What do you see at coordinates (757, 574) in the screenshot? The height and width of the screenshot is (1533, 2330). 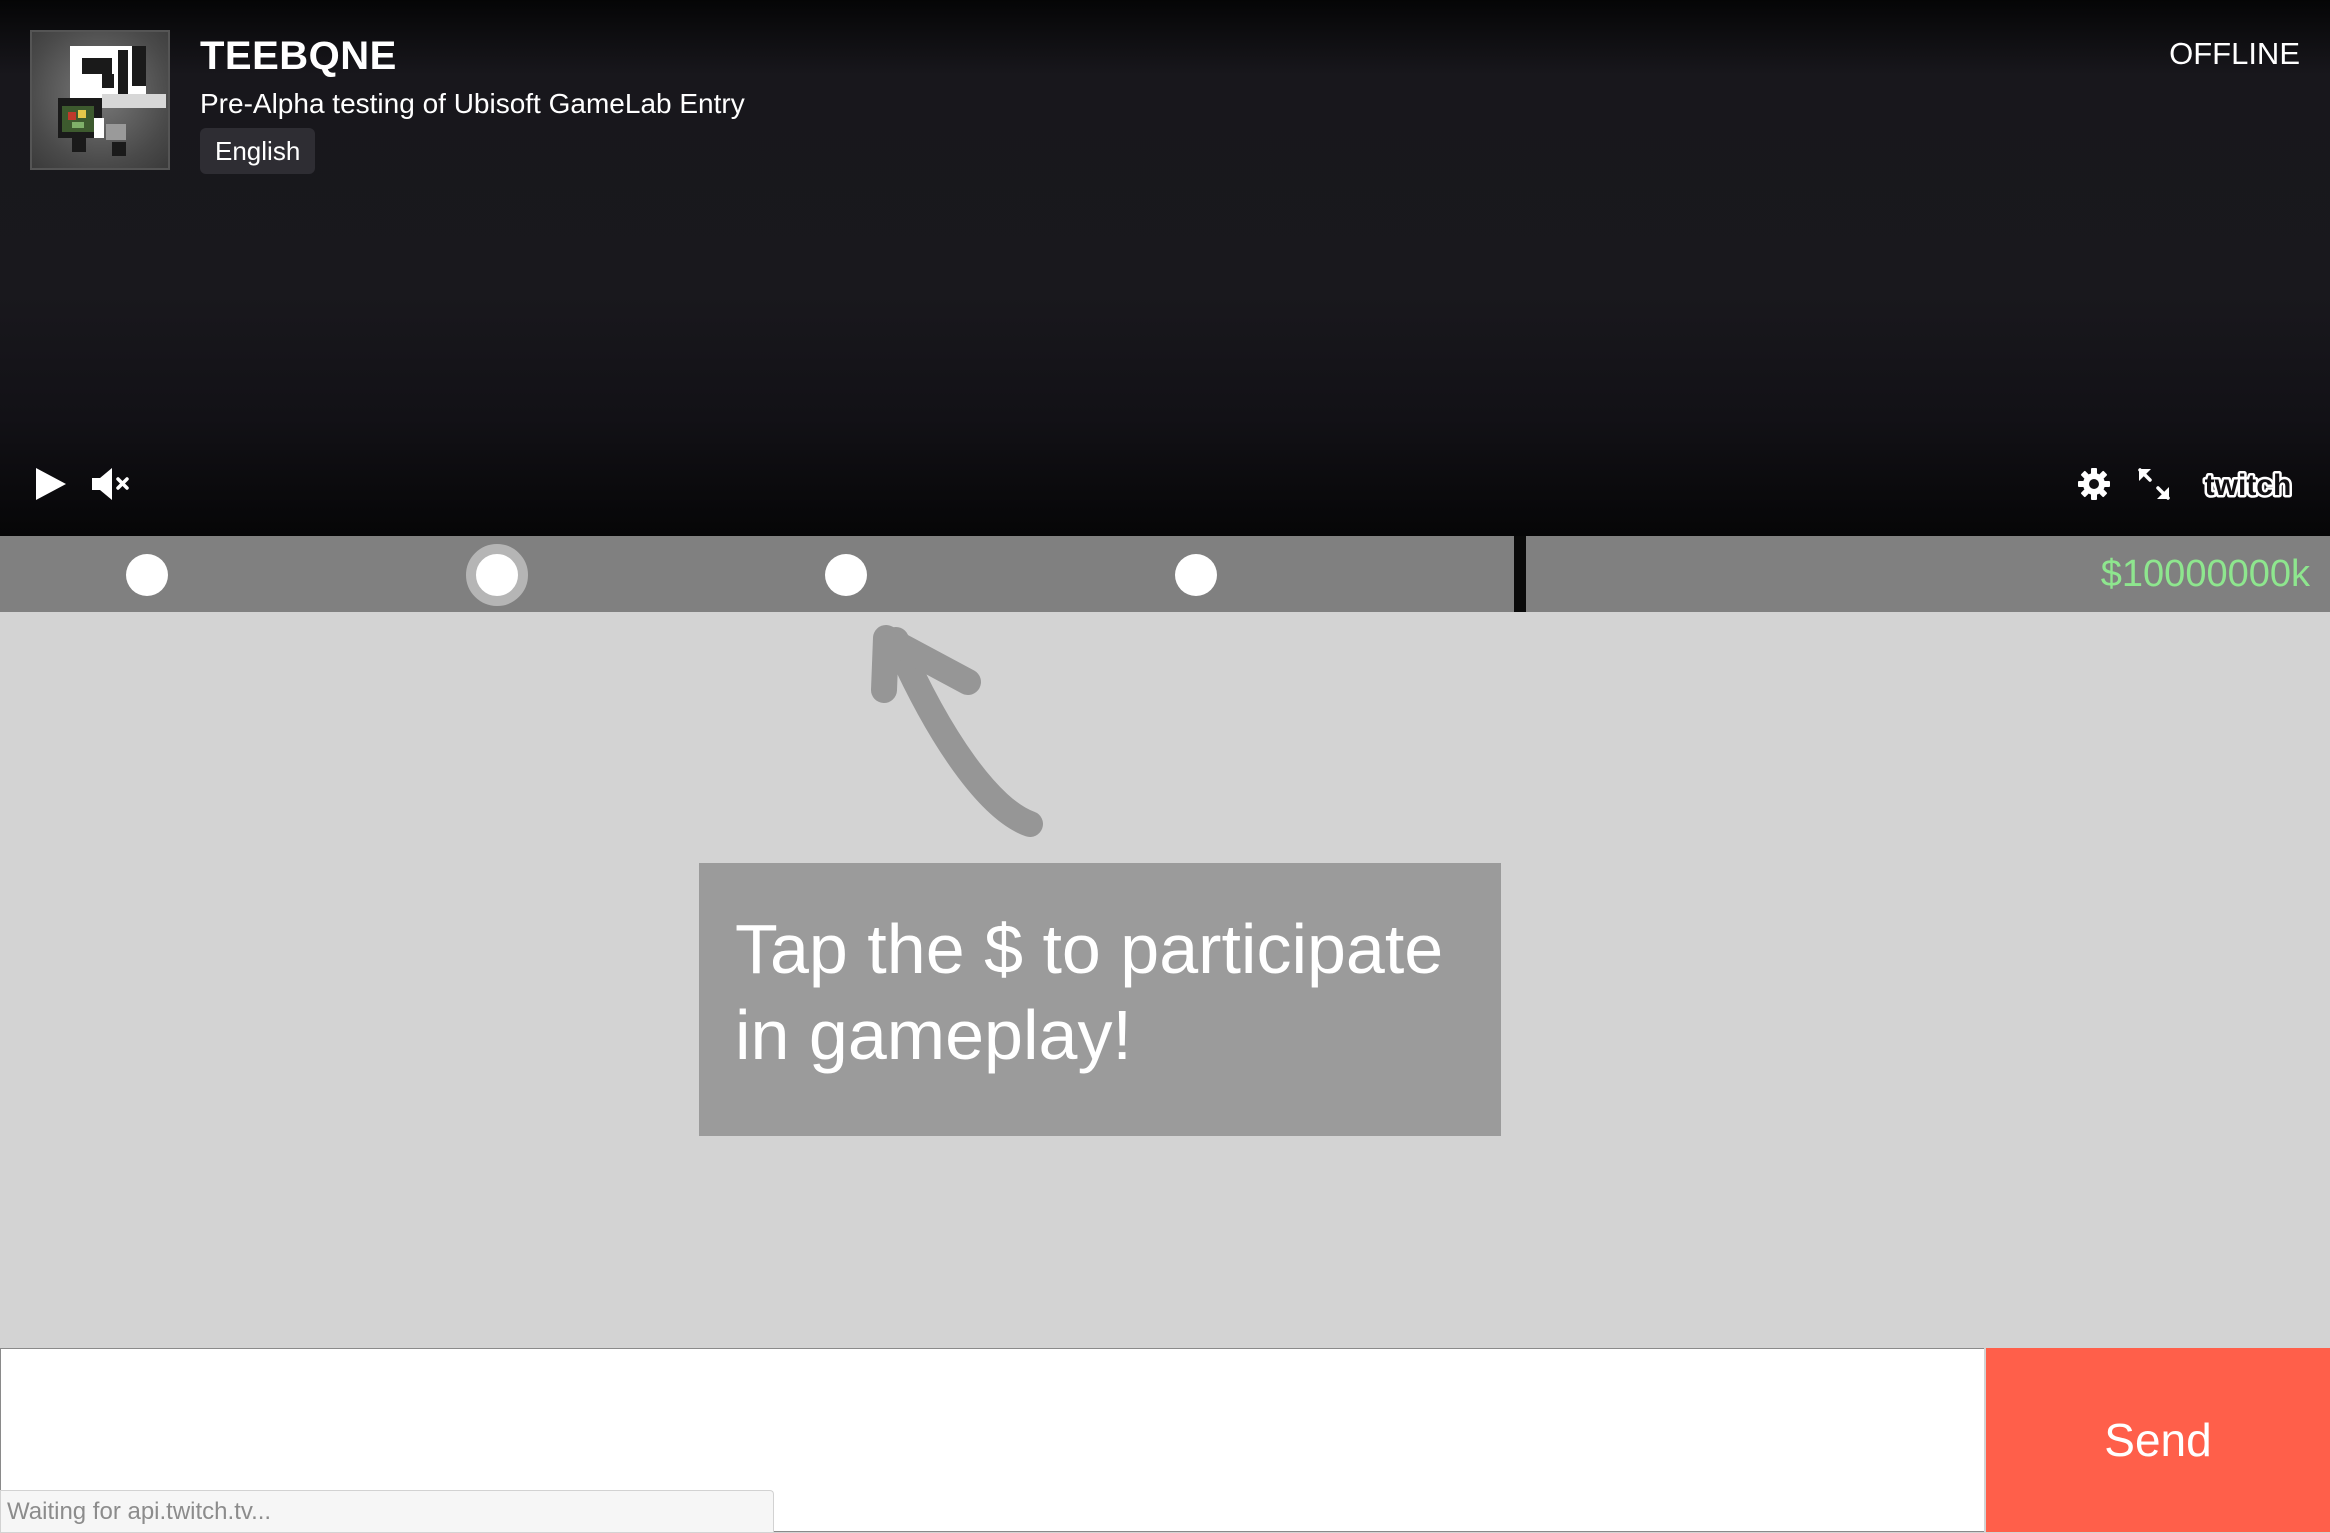 I see `slot-selector-bar` at bounding box center [757, 574].